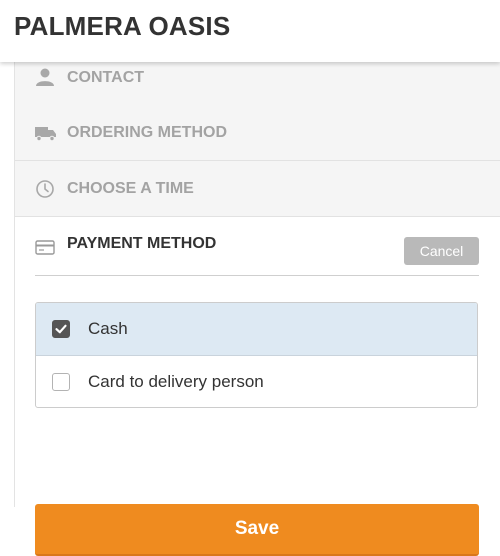 Image resolution: width=500 pixels, height=556 pixels. I want to click on clock-icon, so click(45, 189).